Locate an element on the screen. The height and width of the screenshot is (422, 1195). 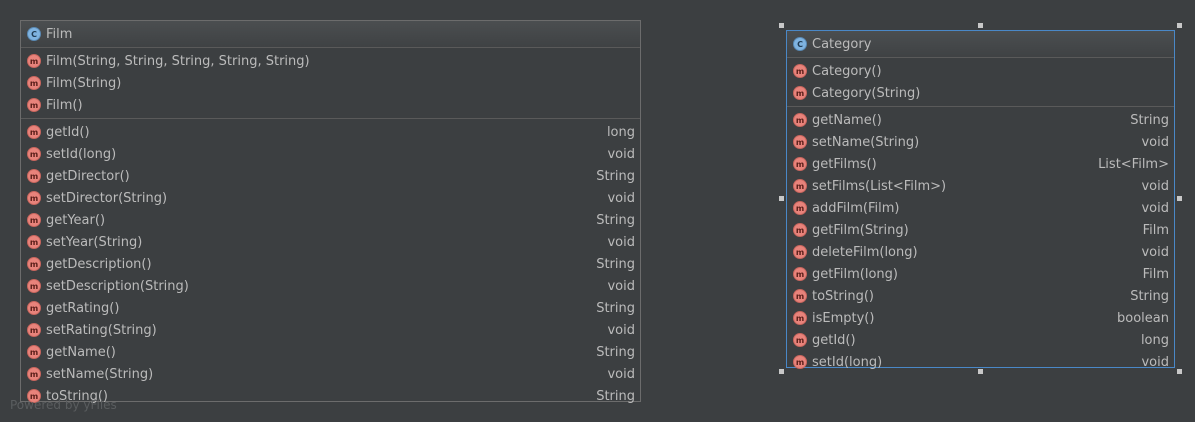
category-constructor-row: m Category() is located at coordinates (980, 71).